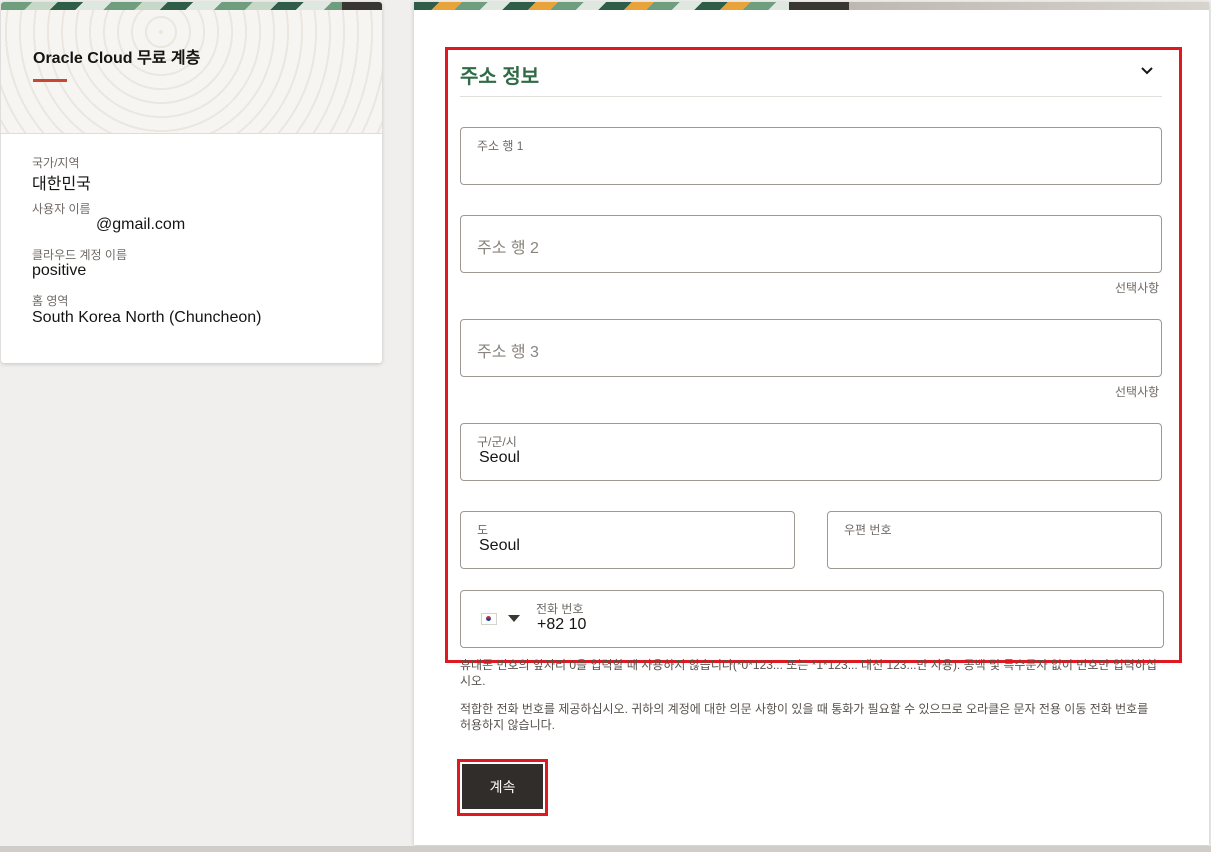 Image resolution: width=1211 pixels, height=852 pixels. What do you see at coordinates (811, 452) in the screenshot?
I see `city-field: 구/군/시 Seoul` at bounding box center [811, 452].